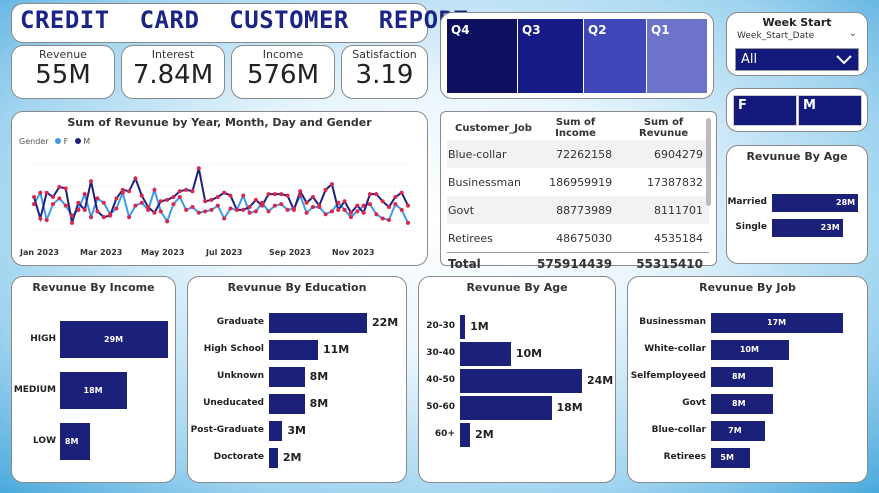 This screenshot has width=879, height=493. Describe the element at coordinates (677, 56) in the screenshot. I see `quarter-tile-q1: Q1` at that location.